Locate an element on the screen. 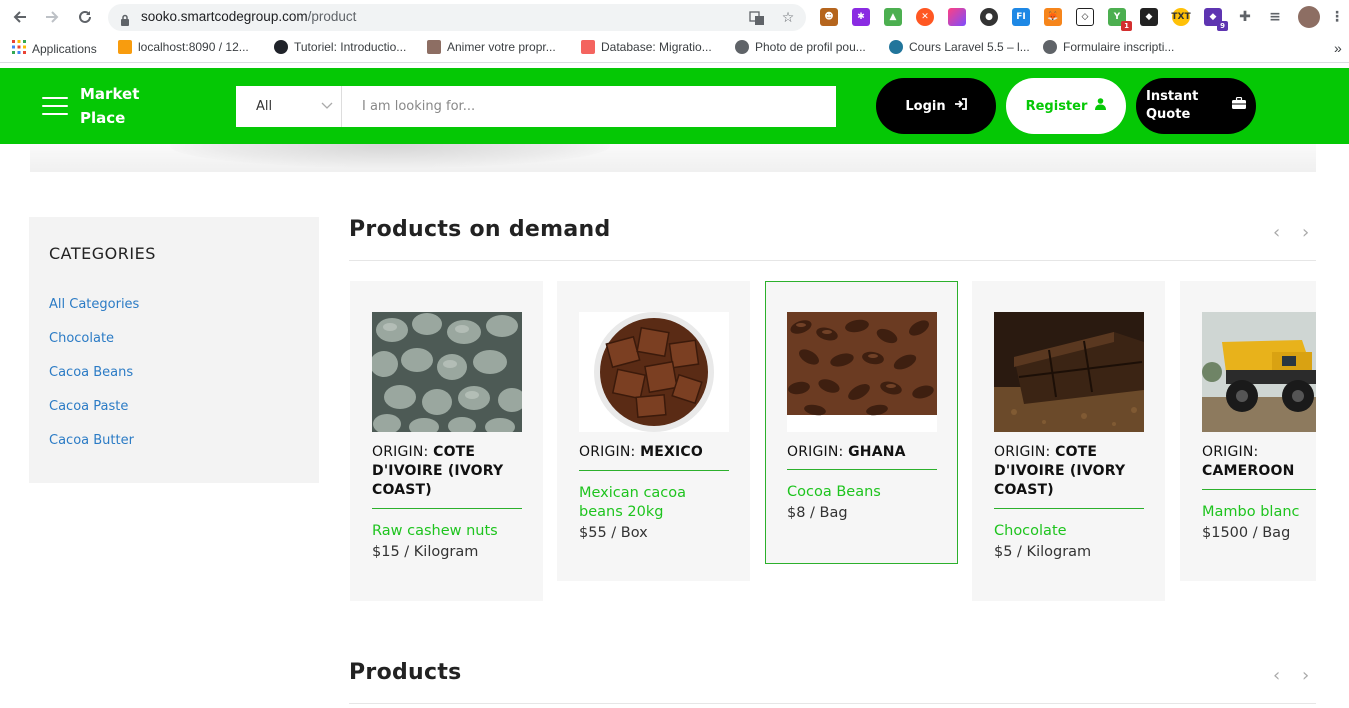 The image size is (1349, 708). bookmark-label: Applications is located at coordinates (64, 48).